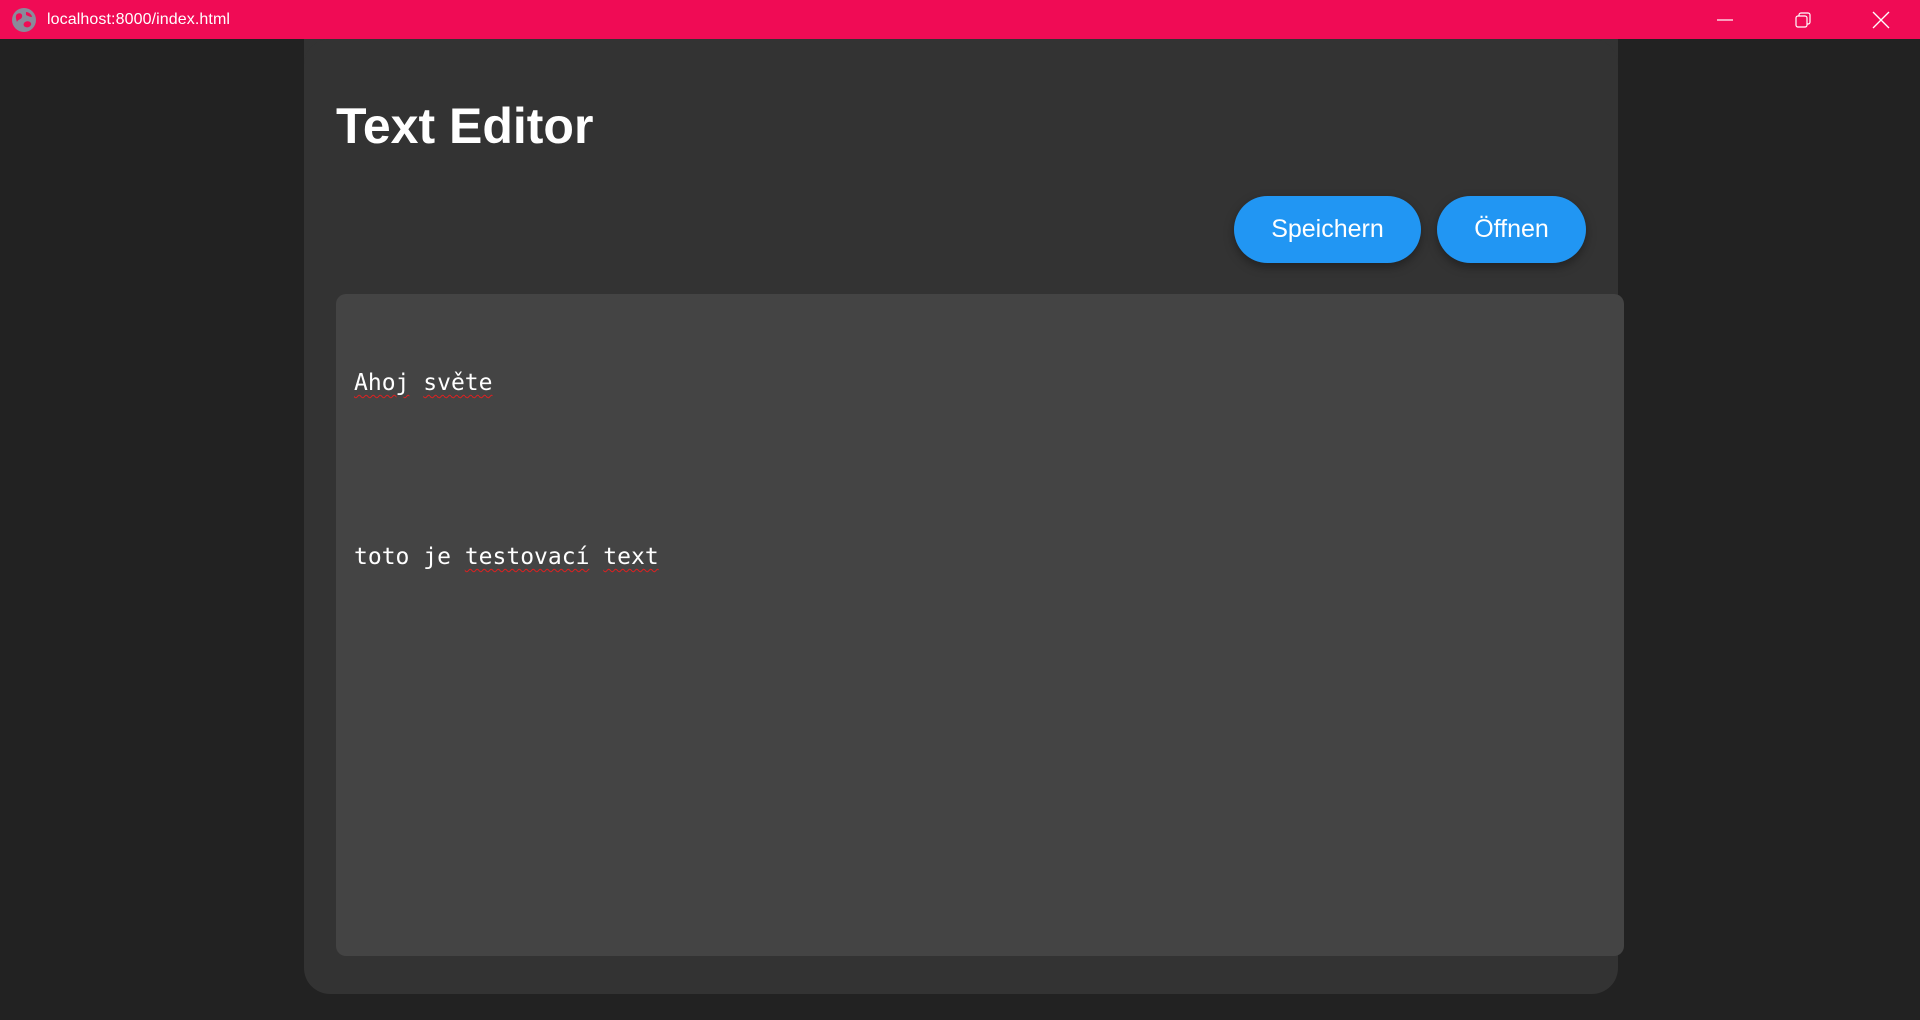 The width and height of the screenshot is (1920, 1020). Describe the element at coordinates (458, 383) in the screenshot. I see `editor-word: světe` at that location.